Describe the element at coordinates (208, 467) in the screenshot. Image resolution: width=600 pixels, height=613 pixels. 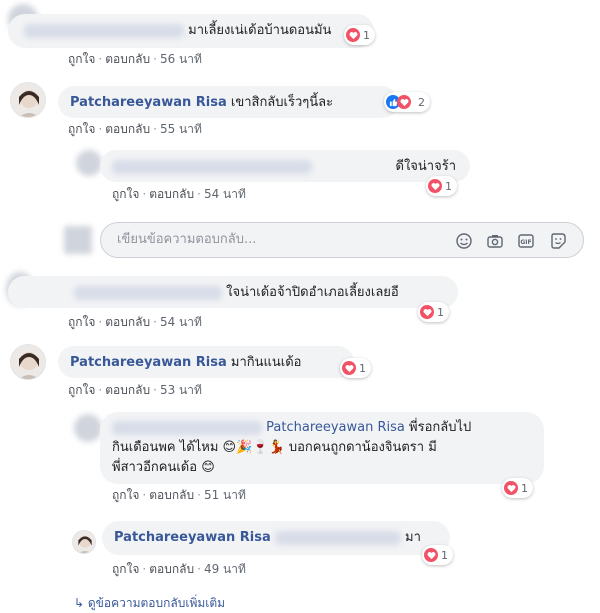
I see `emoji-icon: 😊` at that location.